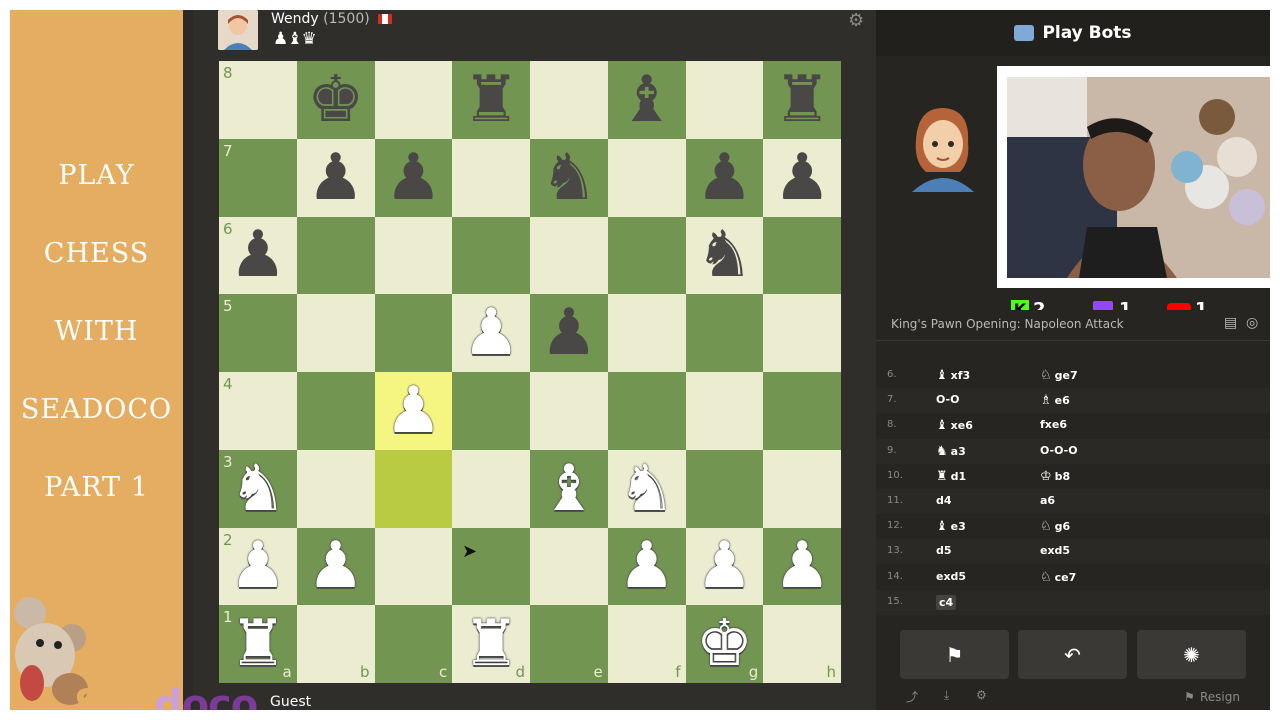  I want to click on square-b8: ♚, so click(335, 100).